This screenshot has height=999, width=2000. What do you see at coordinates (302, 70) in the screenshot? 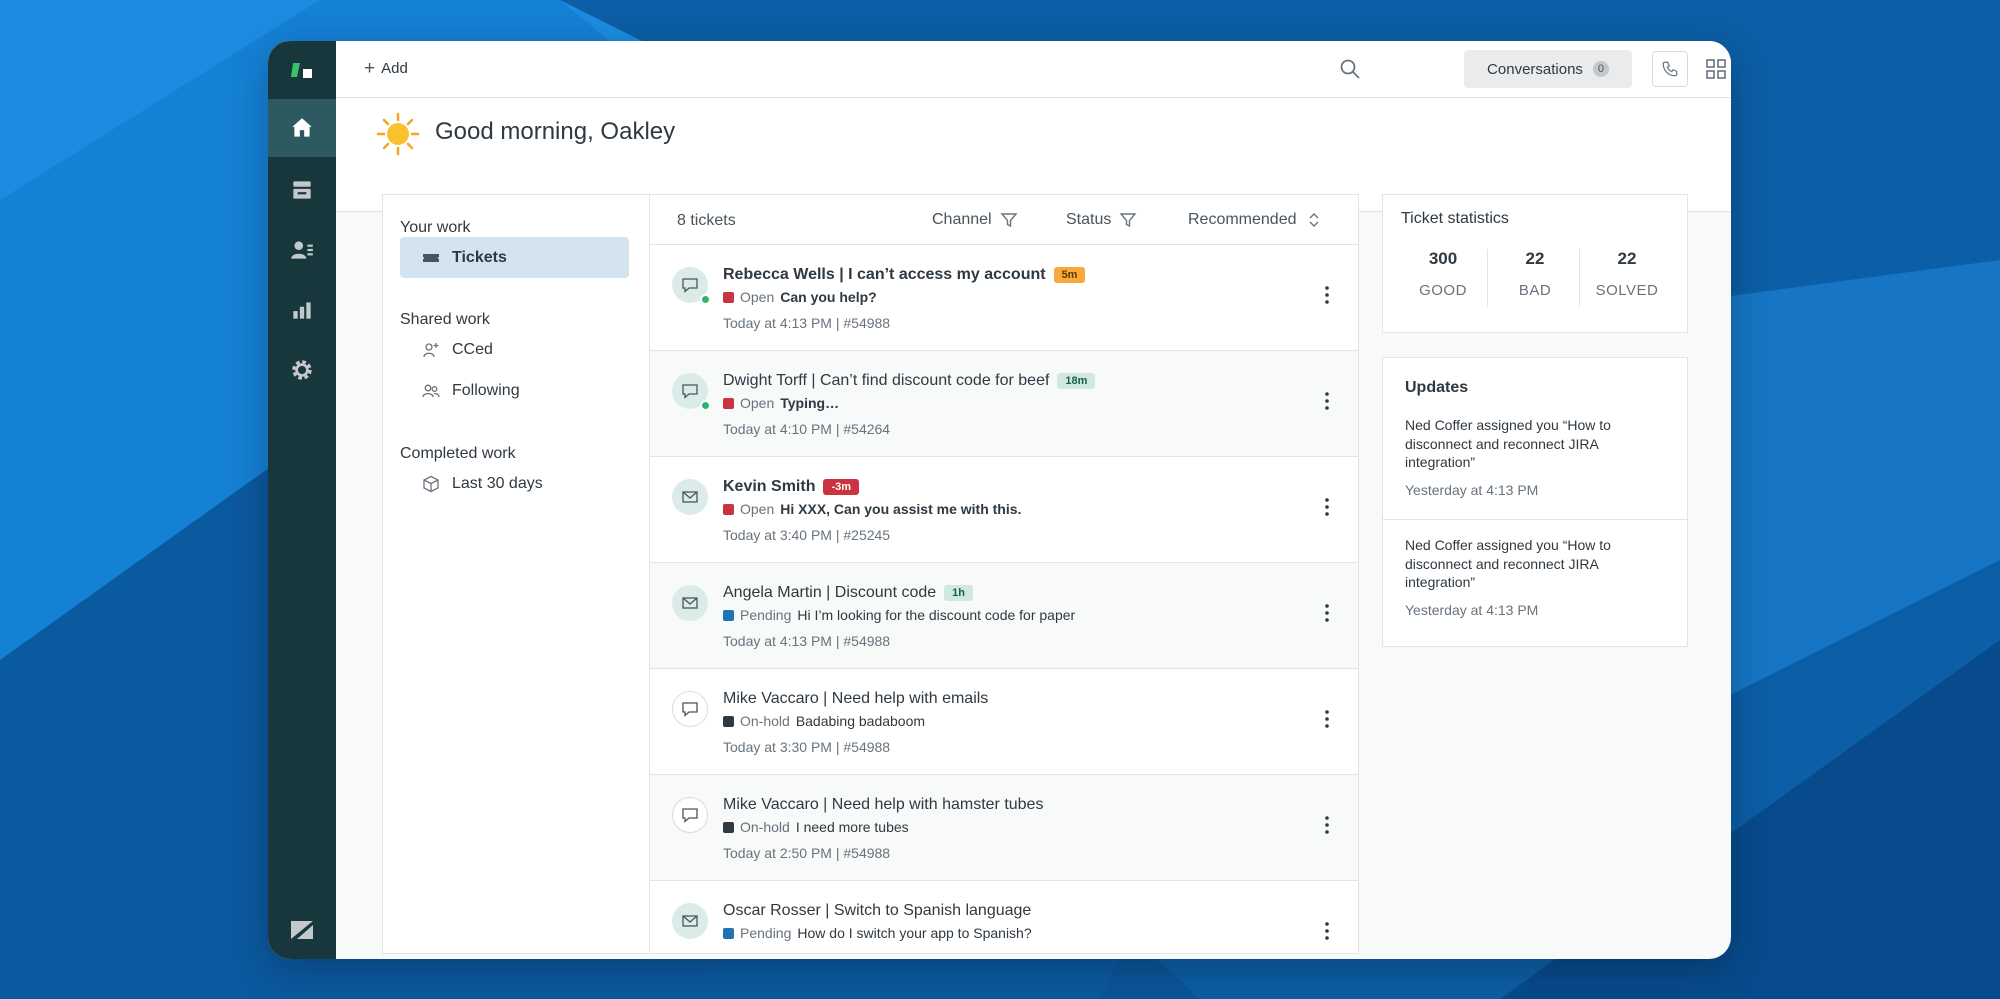
I see `zendesk-logo-icon` at bounding box center [302, 70].